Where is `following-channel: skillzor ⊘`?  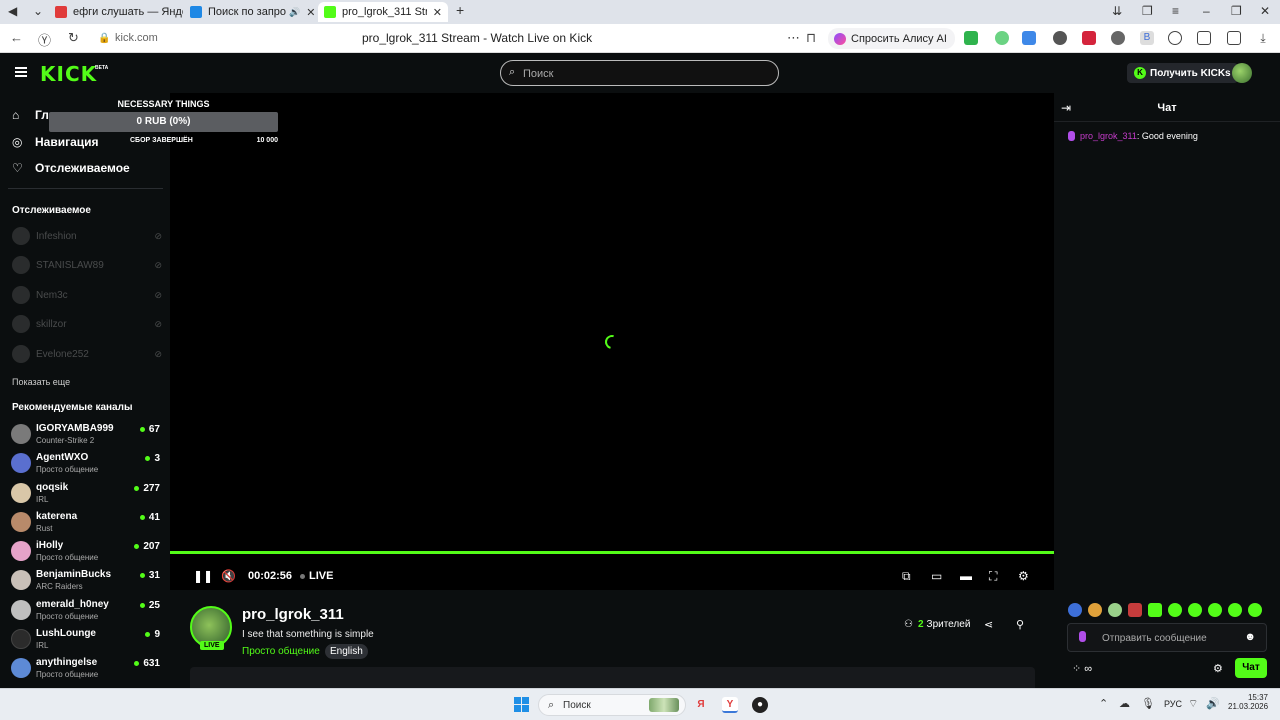
following-channel: skillzor ⊘ is located at coordinates (87, 324).